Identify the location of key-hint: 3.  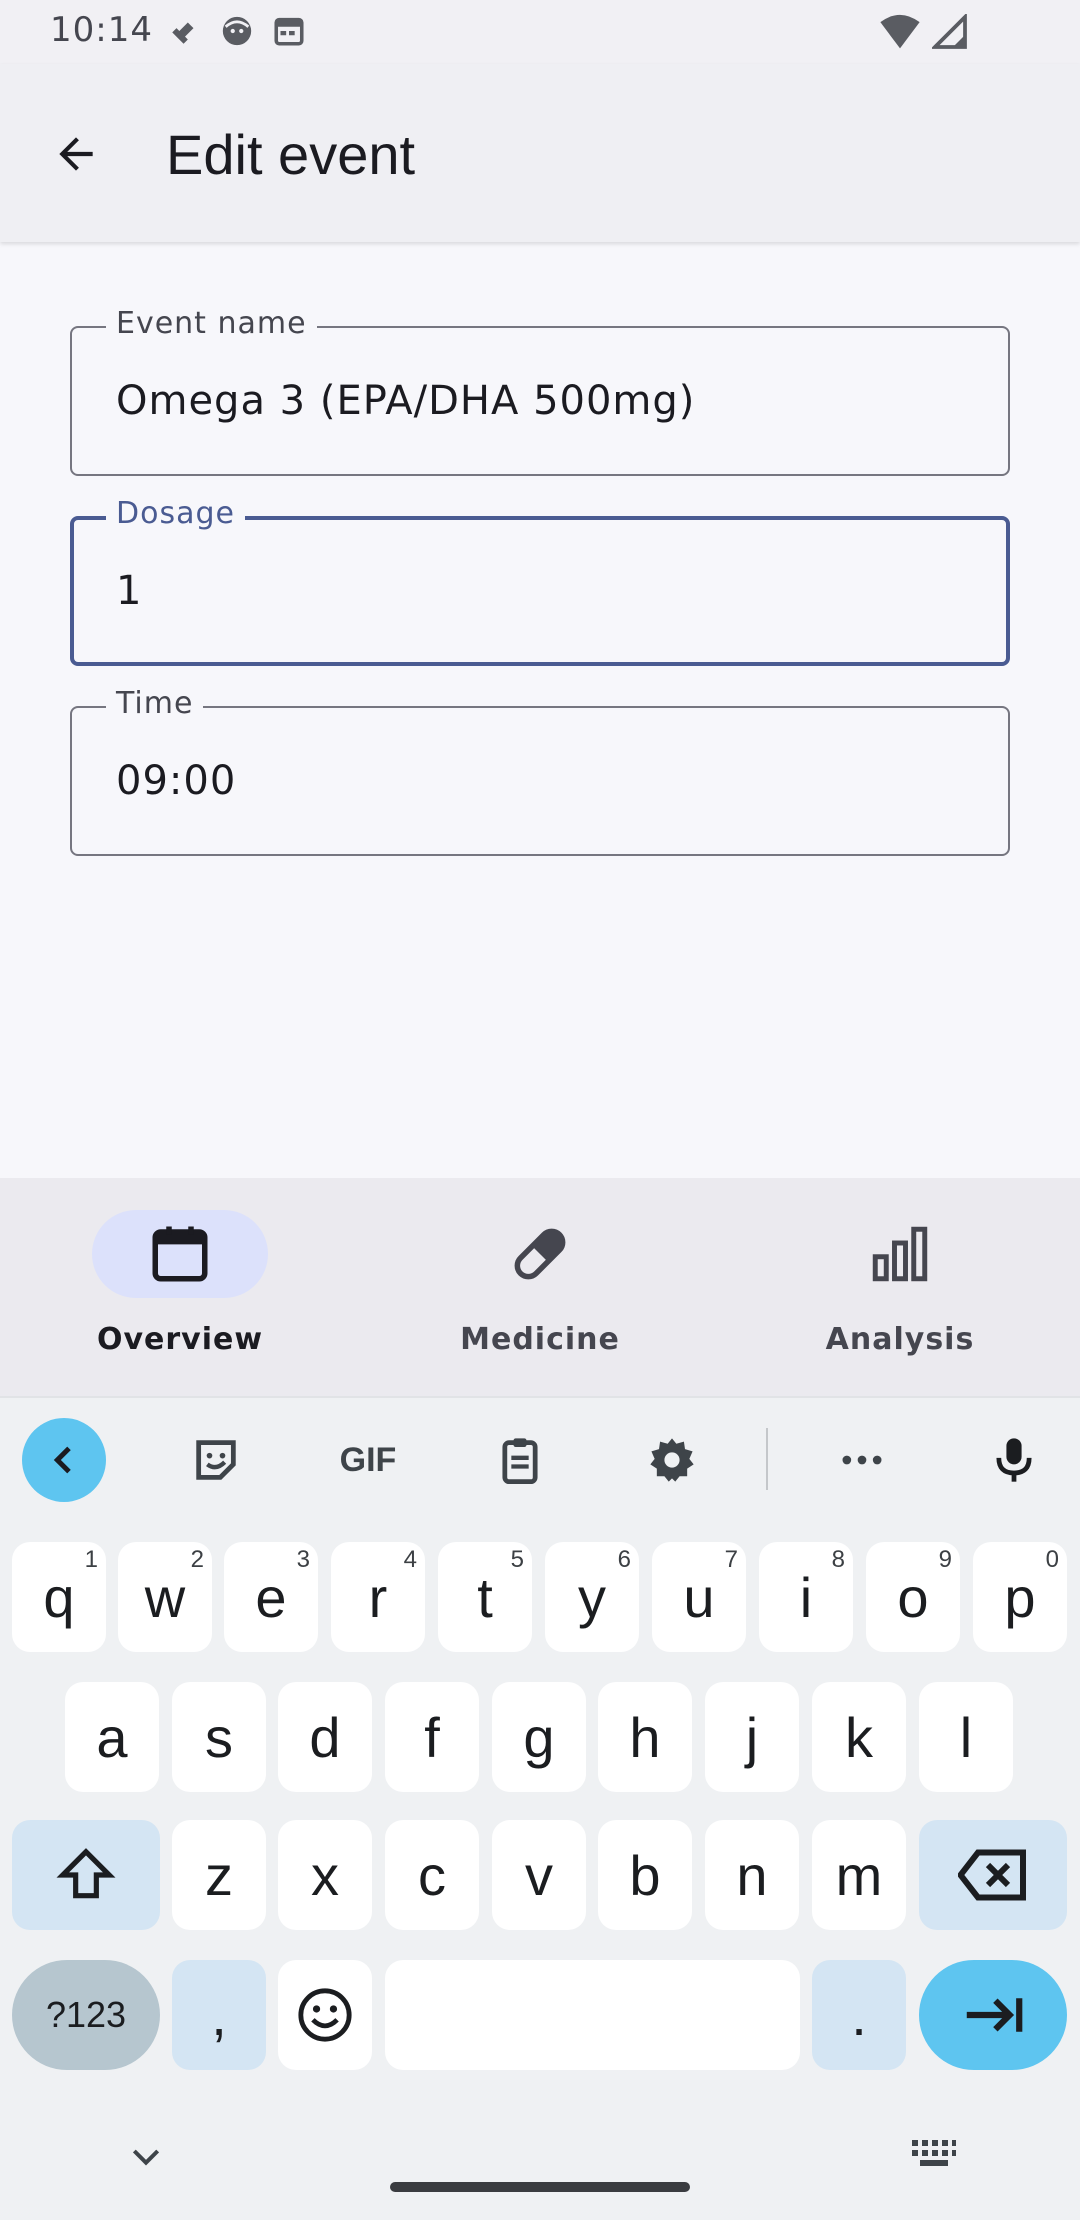
(303, 1559).